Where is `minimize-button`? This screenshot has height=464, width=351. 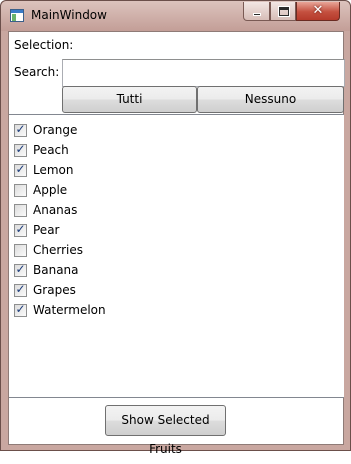
minimize-button is located at coordinates (256, 11).